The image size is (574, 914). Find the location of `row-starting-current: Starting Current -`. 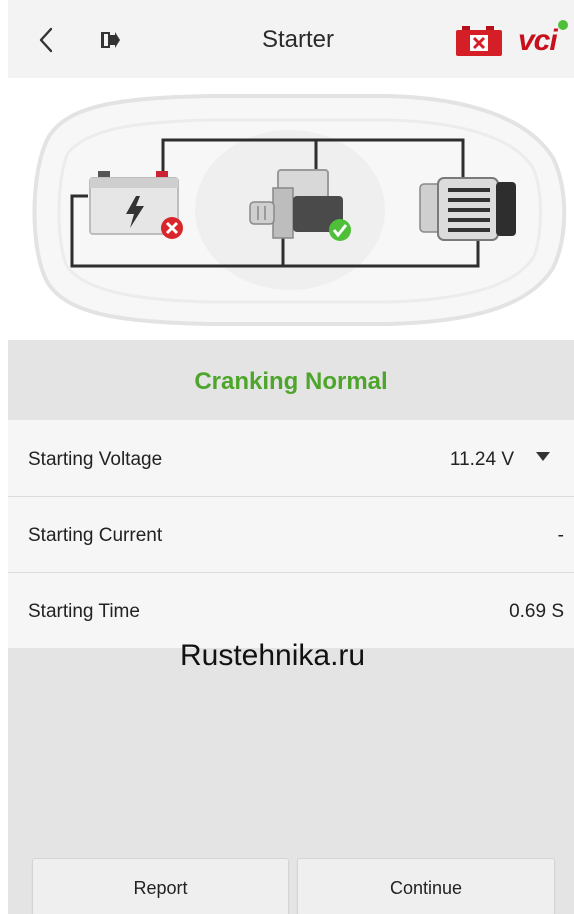

row-starting-current: Starting Current - is located at coordinates (291, 534).